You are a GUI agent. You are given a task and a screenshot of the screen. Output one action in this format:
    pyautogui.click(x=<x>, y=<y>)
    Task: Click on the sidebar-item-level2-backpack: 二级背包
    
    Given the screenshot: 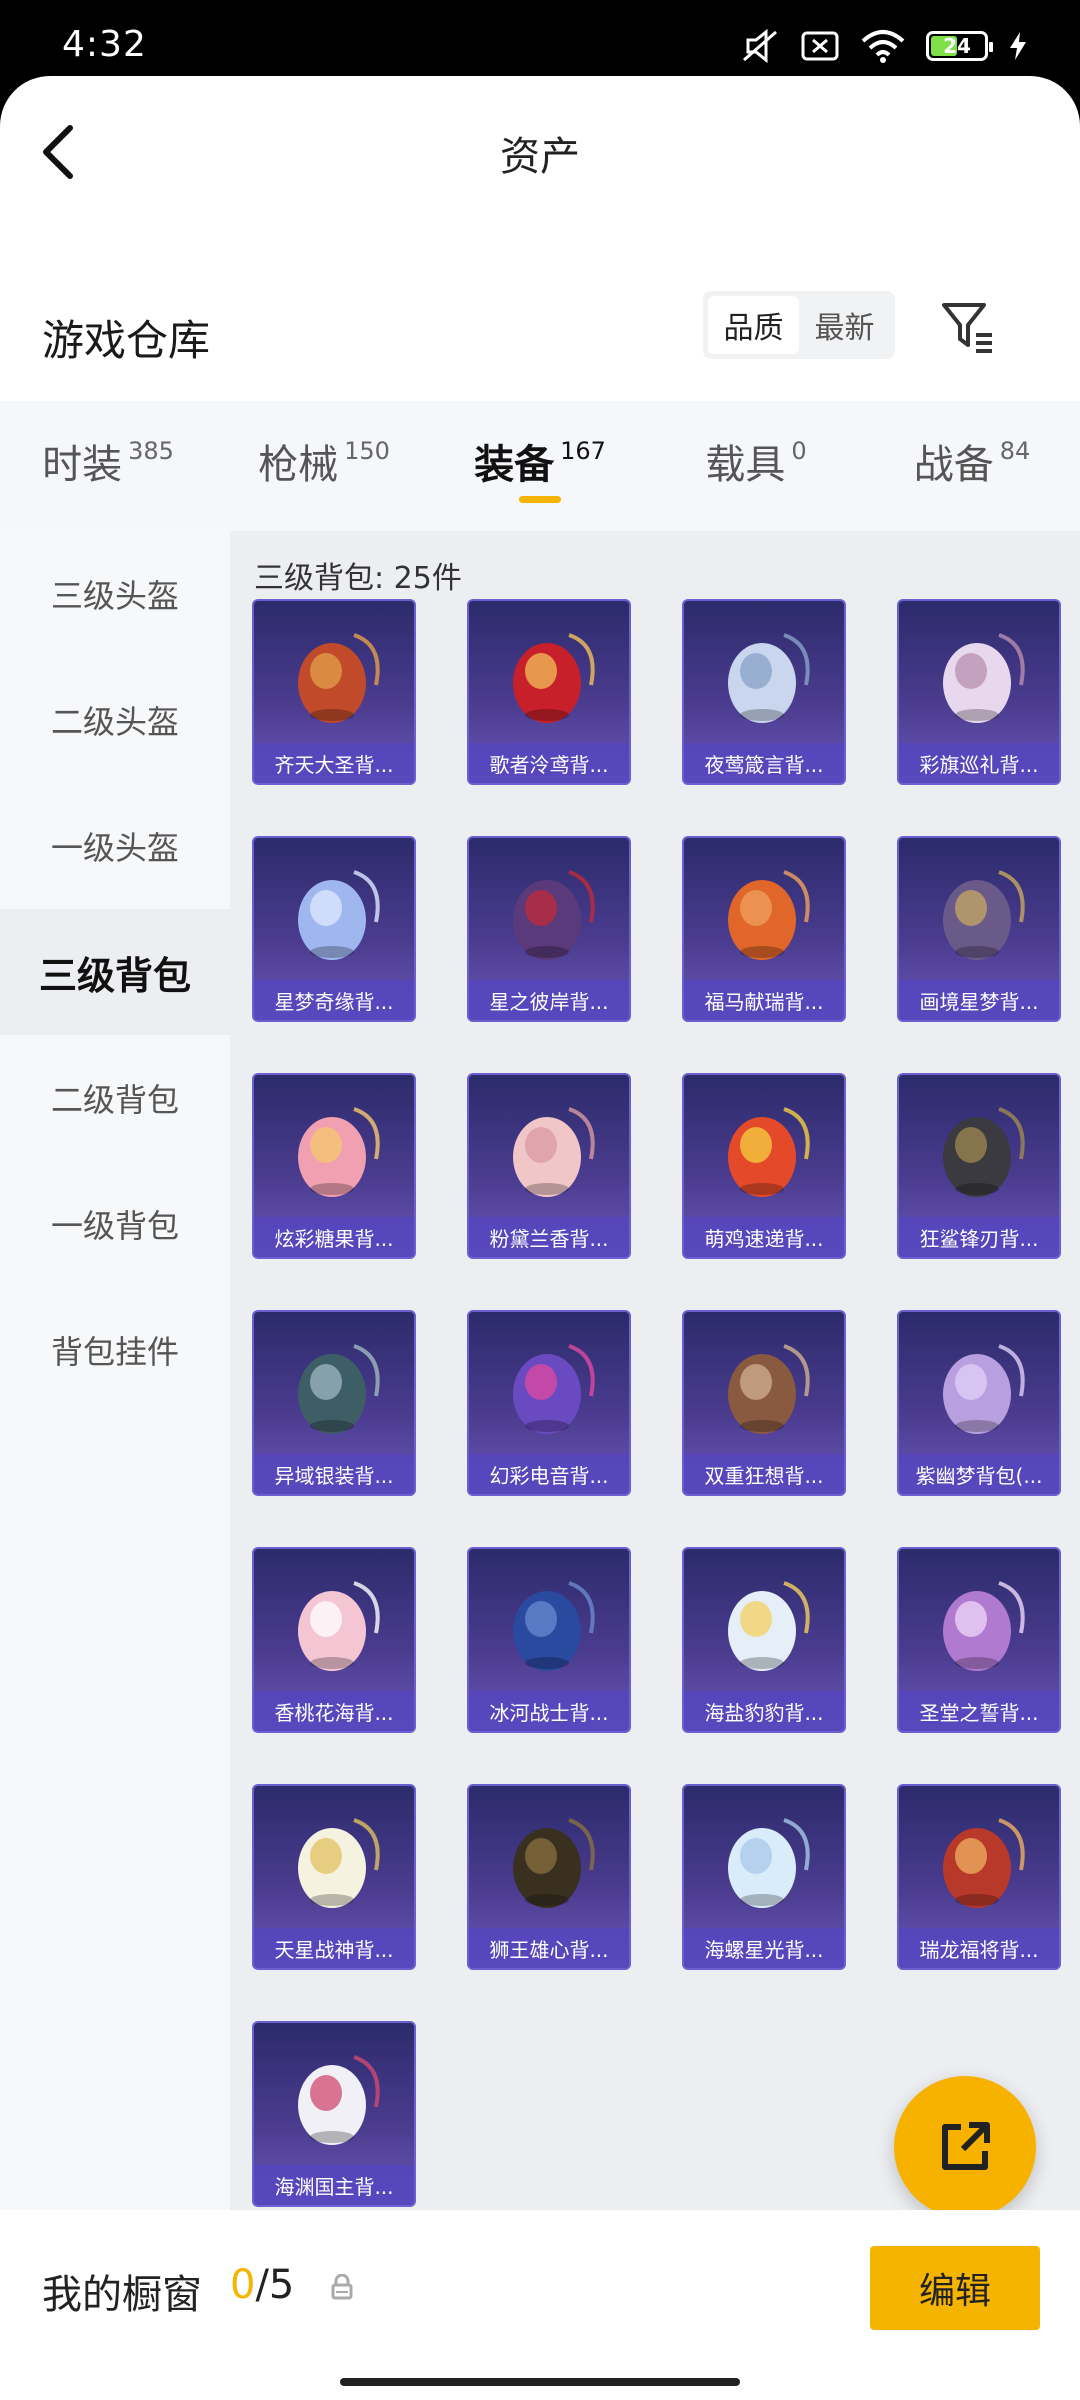 What is the action you would take?
    pyautogui.click(x=115, y=1098)
    